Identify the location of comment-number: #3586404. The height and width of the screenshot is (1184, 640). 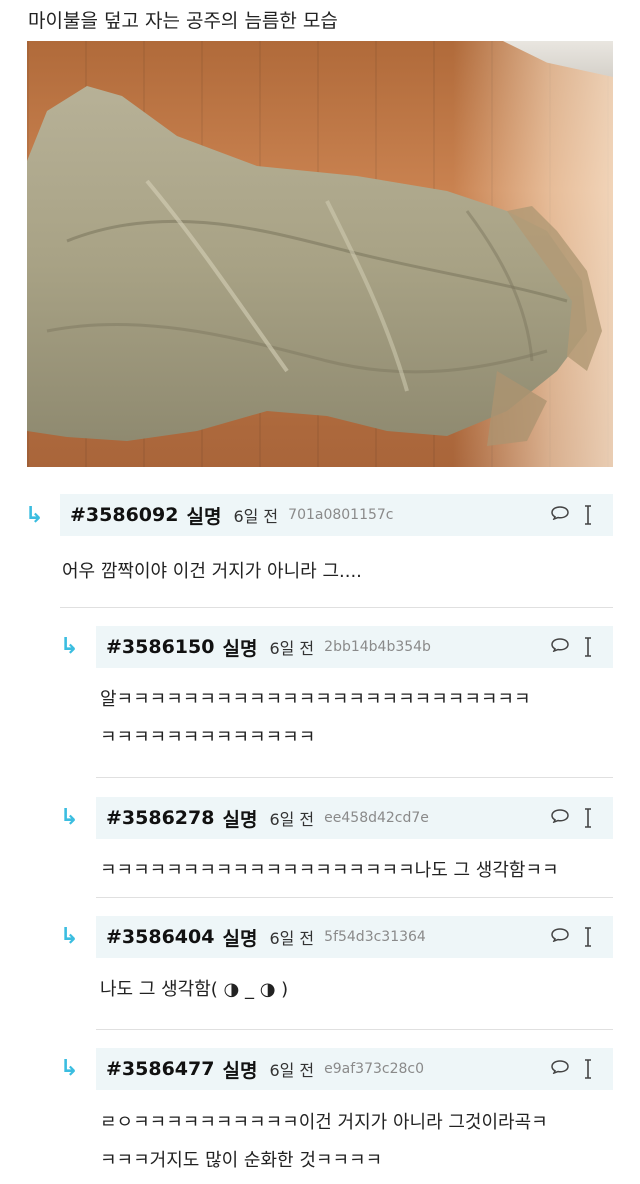
(160, 937).